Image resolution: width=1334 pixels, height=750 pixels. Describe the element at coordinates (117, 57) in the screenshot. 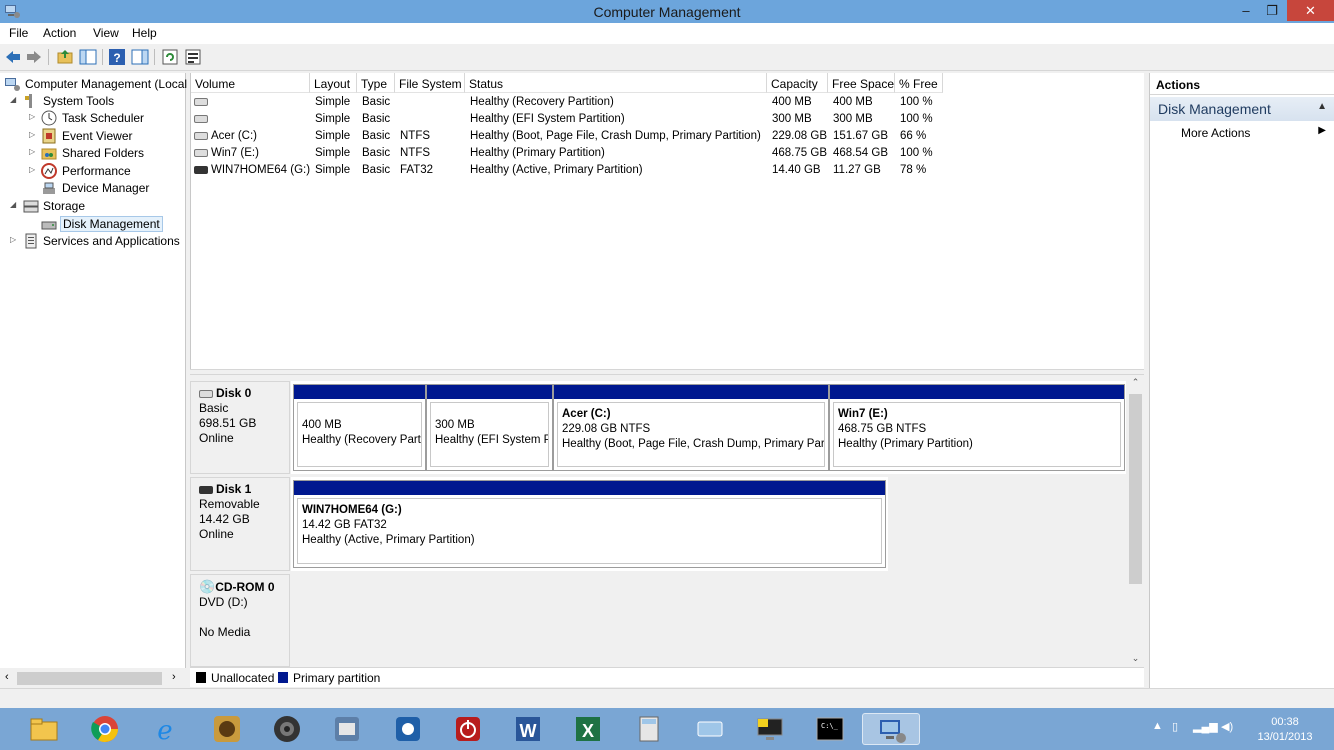

I see `help-icon: ?` at that location.